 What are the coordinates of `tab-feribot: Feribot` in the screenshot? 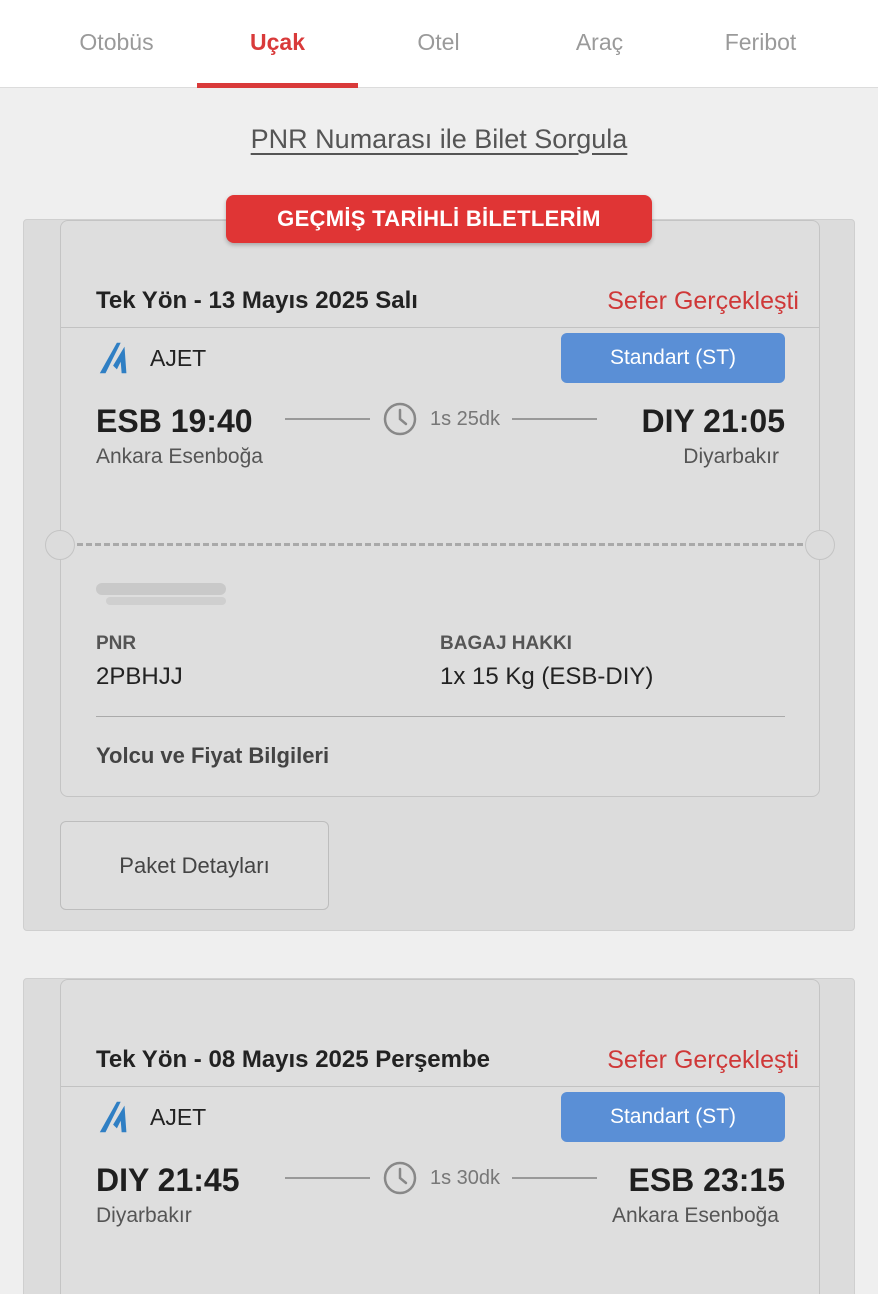 It's located at (760, 44).